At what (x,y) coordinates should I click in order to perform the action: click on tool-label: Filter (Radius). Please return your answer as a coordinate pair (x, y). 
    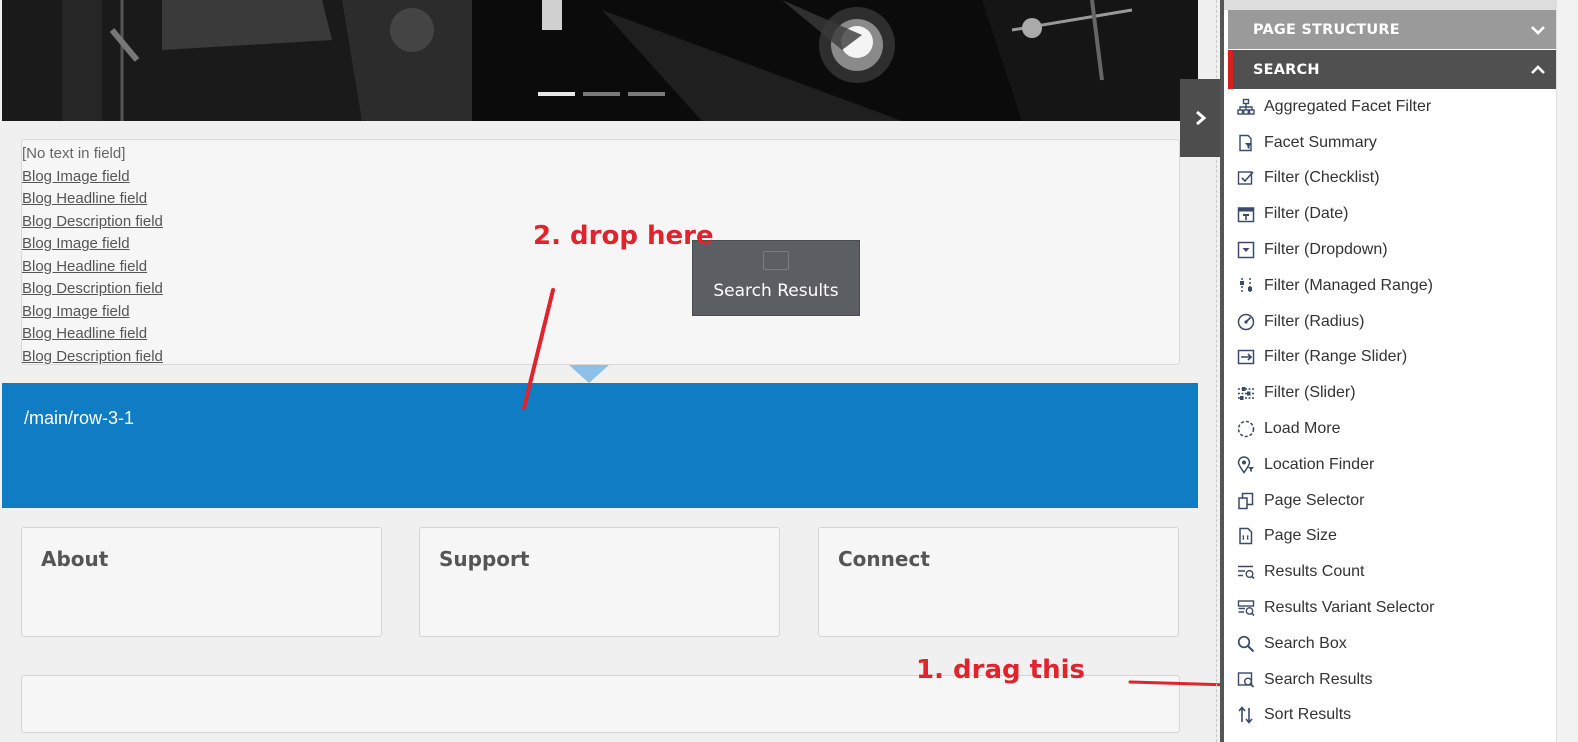
    Looking at the image, I should click on (1314, 321).